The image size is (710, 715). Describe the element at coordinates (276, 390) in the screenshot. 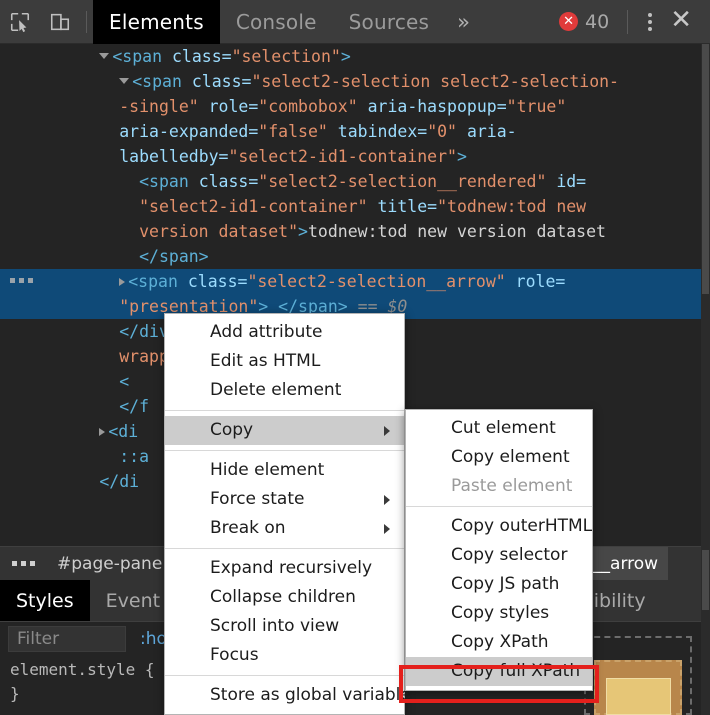

I see `menu-item-label: Delete element` at that location.